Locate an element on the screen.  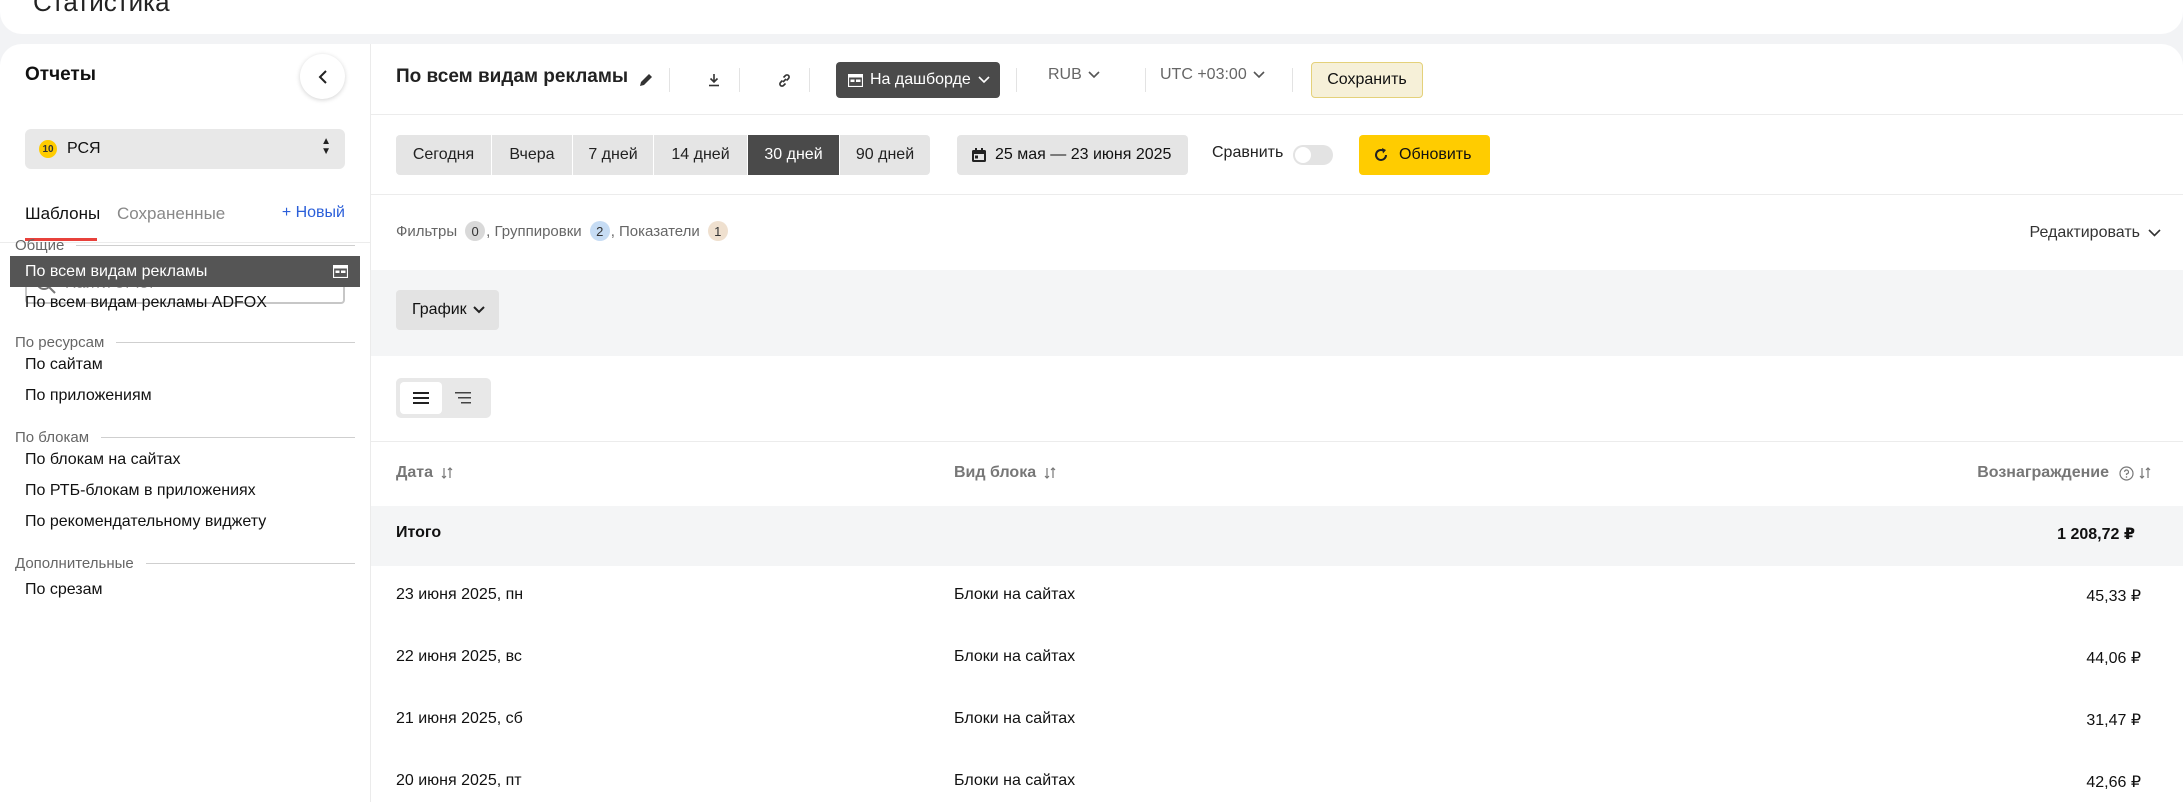
column-header-reward: Вознаграждение is located at coordinates (2064, 473).